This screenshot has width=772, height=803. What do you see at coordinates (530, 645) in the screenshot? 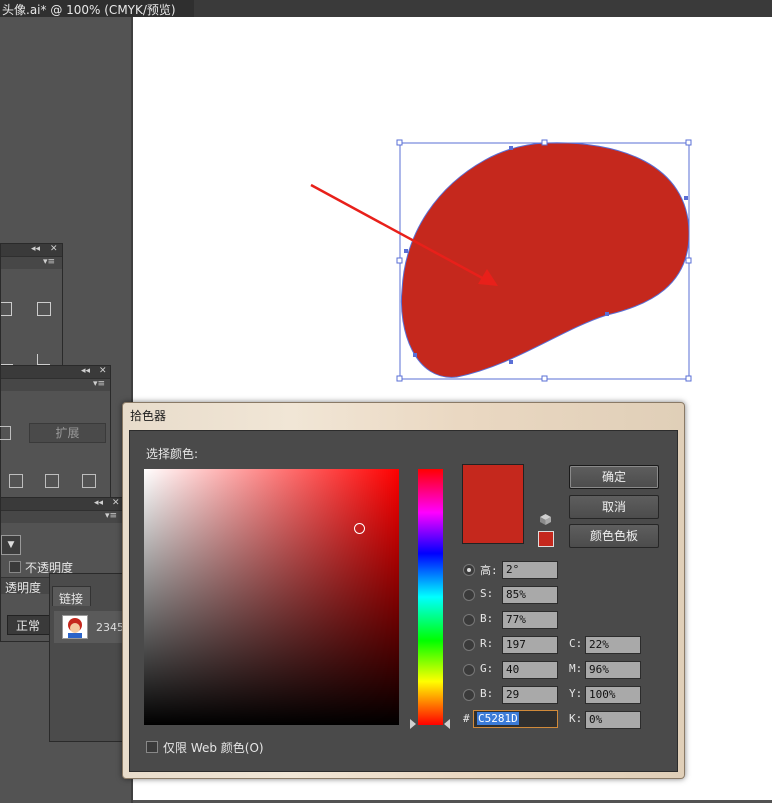
I see `red-field: 197` at bounding box center [530, 645].